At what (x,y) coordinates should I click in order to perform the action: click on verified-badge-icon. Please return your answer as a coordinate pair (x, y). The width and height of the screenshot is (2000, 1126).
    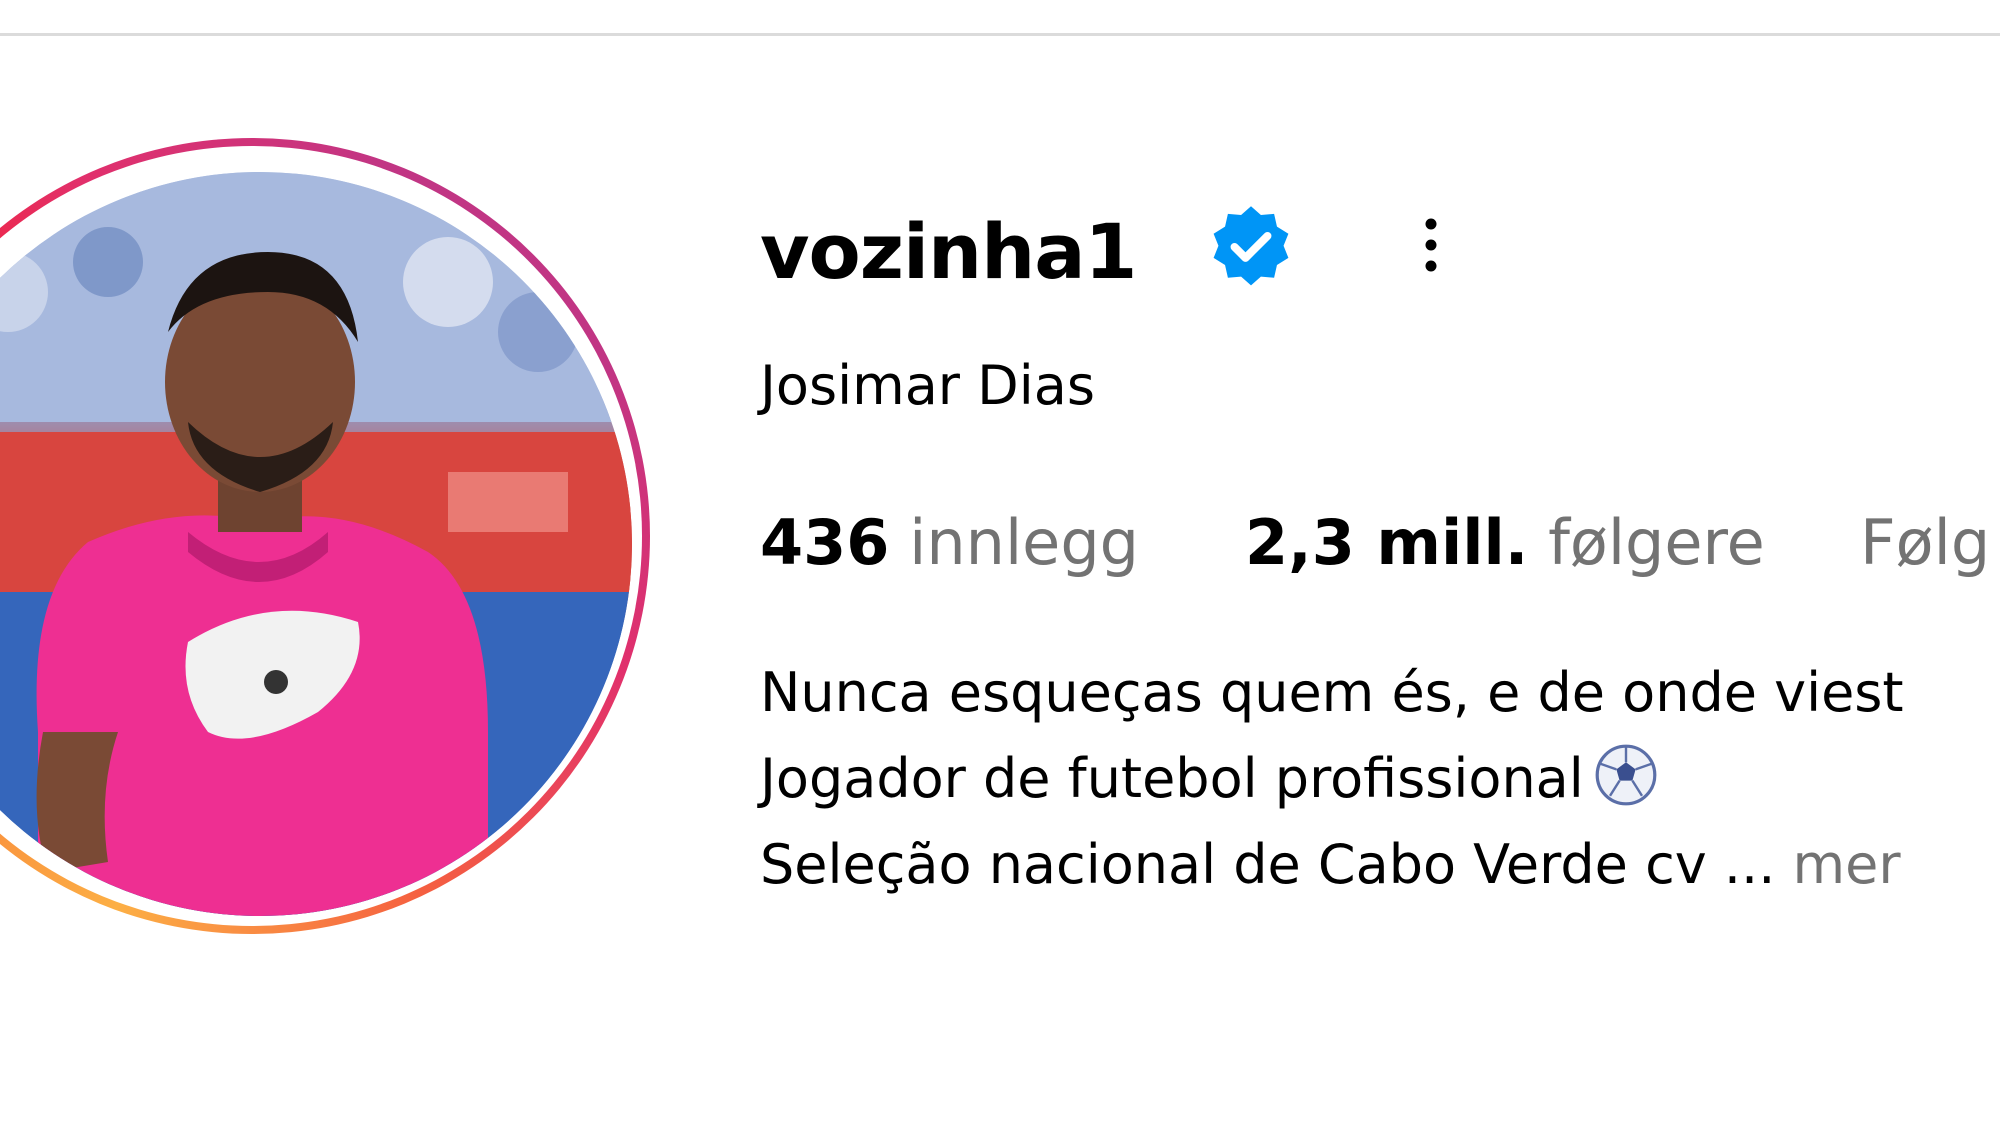
    Looking at the image, I should click on (1251, 246).